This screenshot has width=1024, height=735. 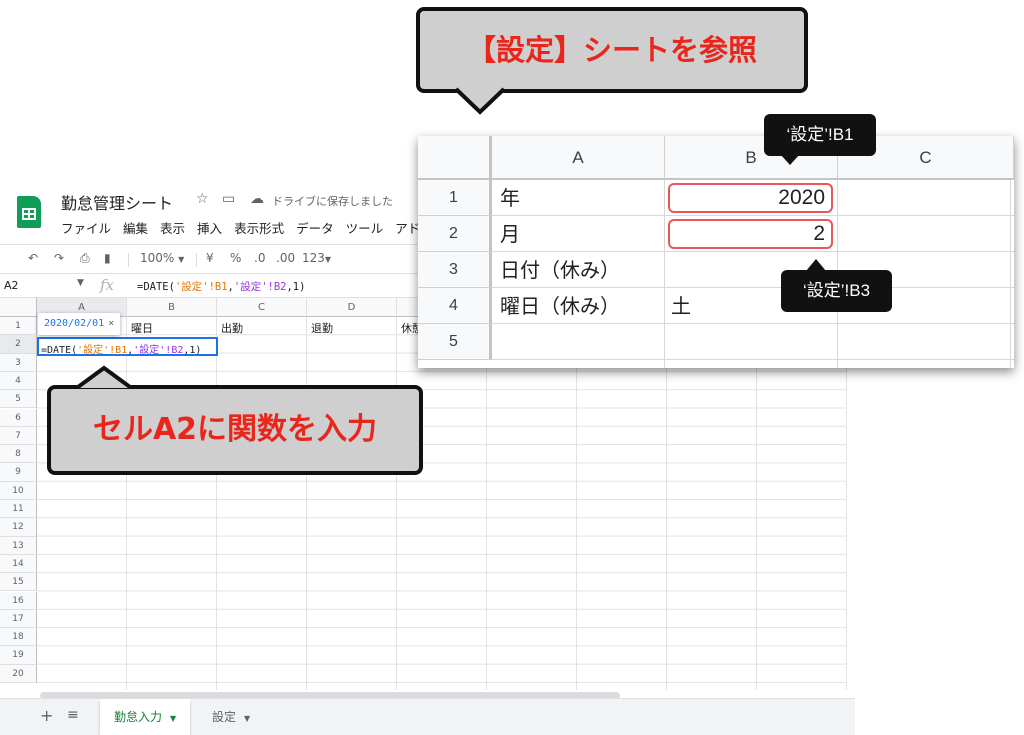 What do you see at coordinates (820, 135) in the screenshot?
I see `tag-settings-b1: ‘設定’!B1` at bounding box center [820, 135].